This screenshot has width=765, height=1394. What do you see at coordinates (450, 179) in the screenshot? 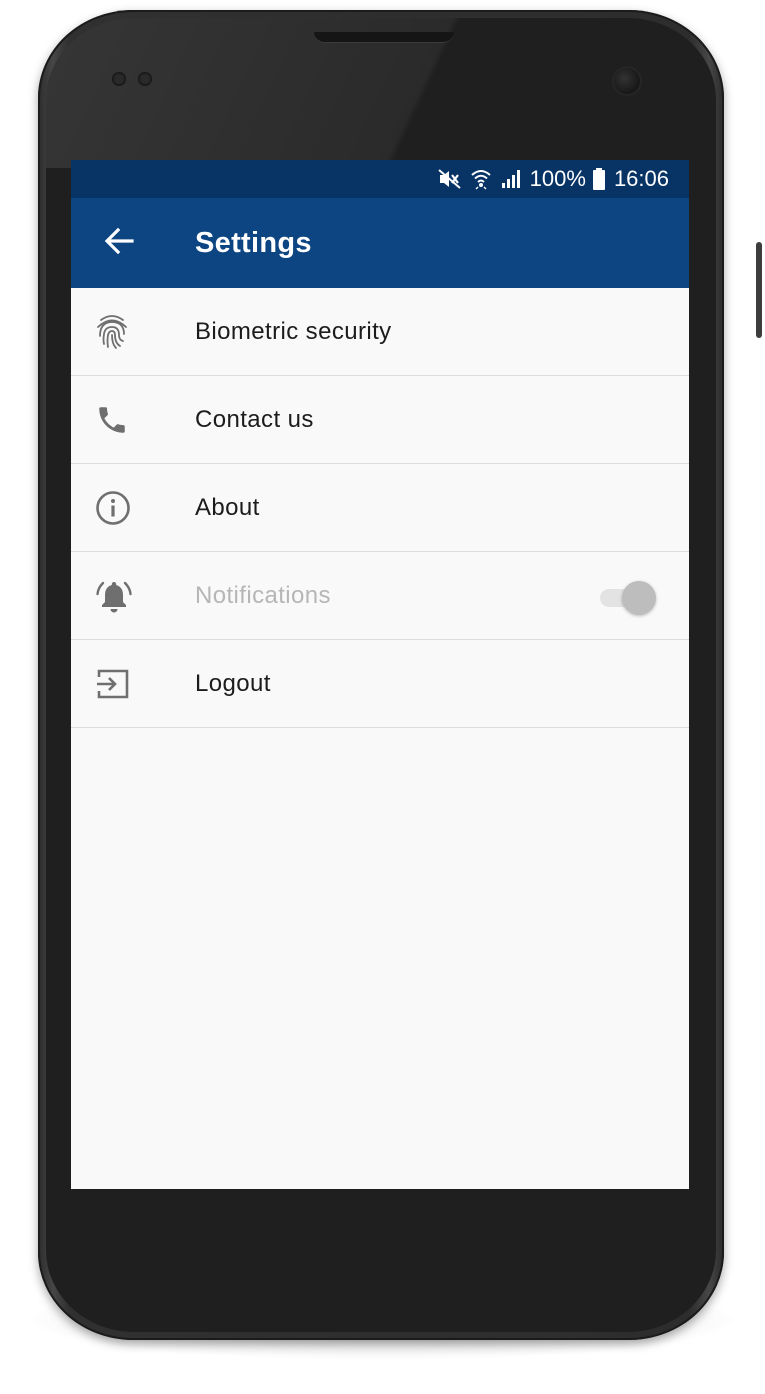
I see `mute-icon` at bounding box center [450, 179].